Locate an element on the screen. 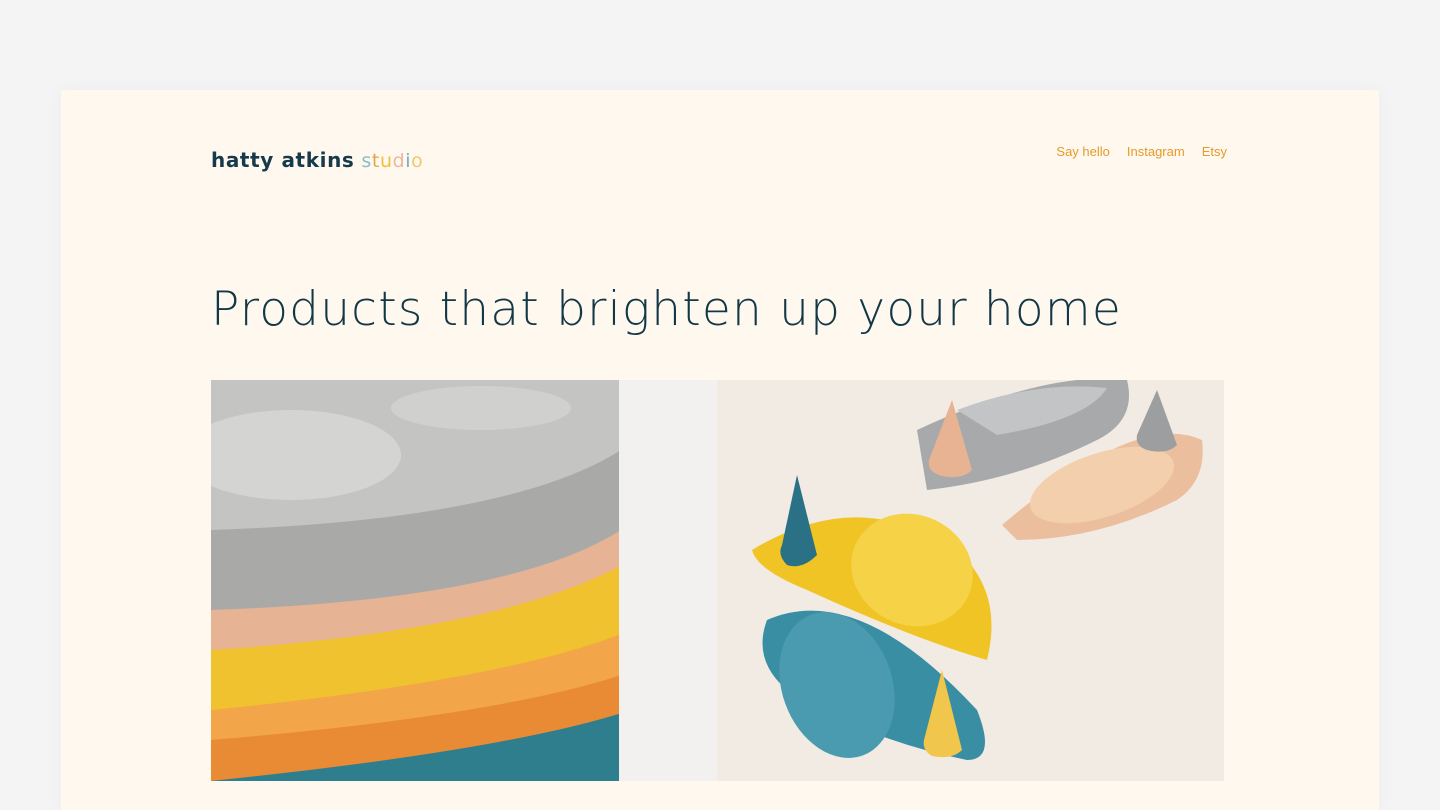 This screenshot has height=810, width=1440. studio-letter: o is located at coordinates (417, 161).